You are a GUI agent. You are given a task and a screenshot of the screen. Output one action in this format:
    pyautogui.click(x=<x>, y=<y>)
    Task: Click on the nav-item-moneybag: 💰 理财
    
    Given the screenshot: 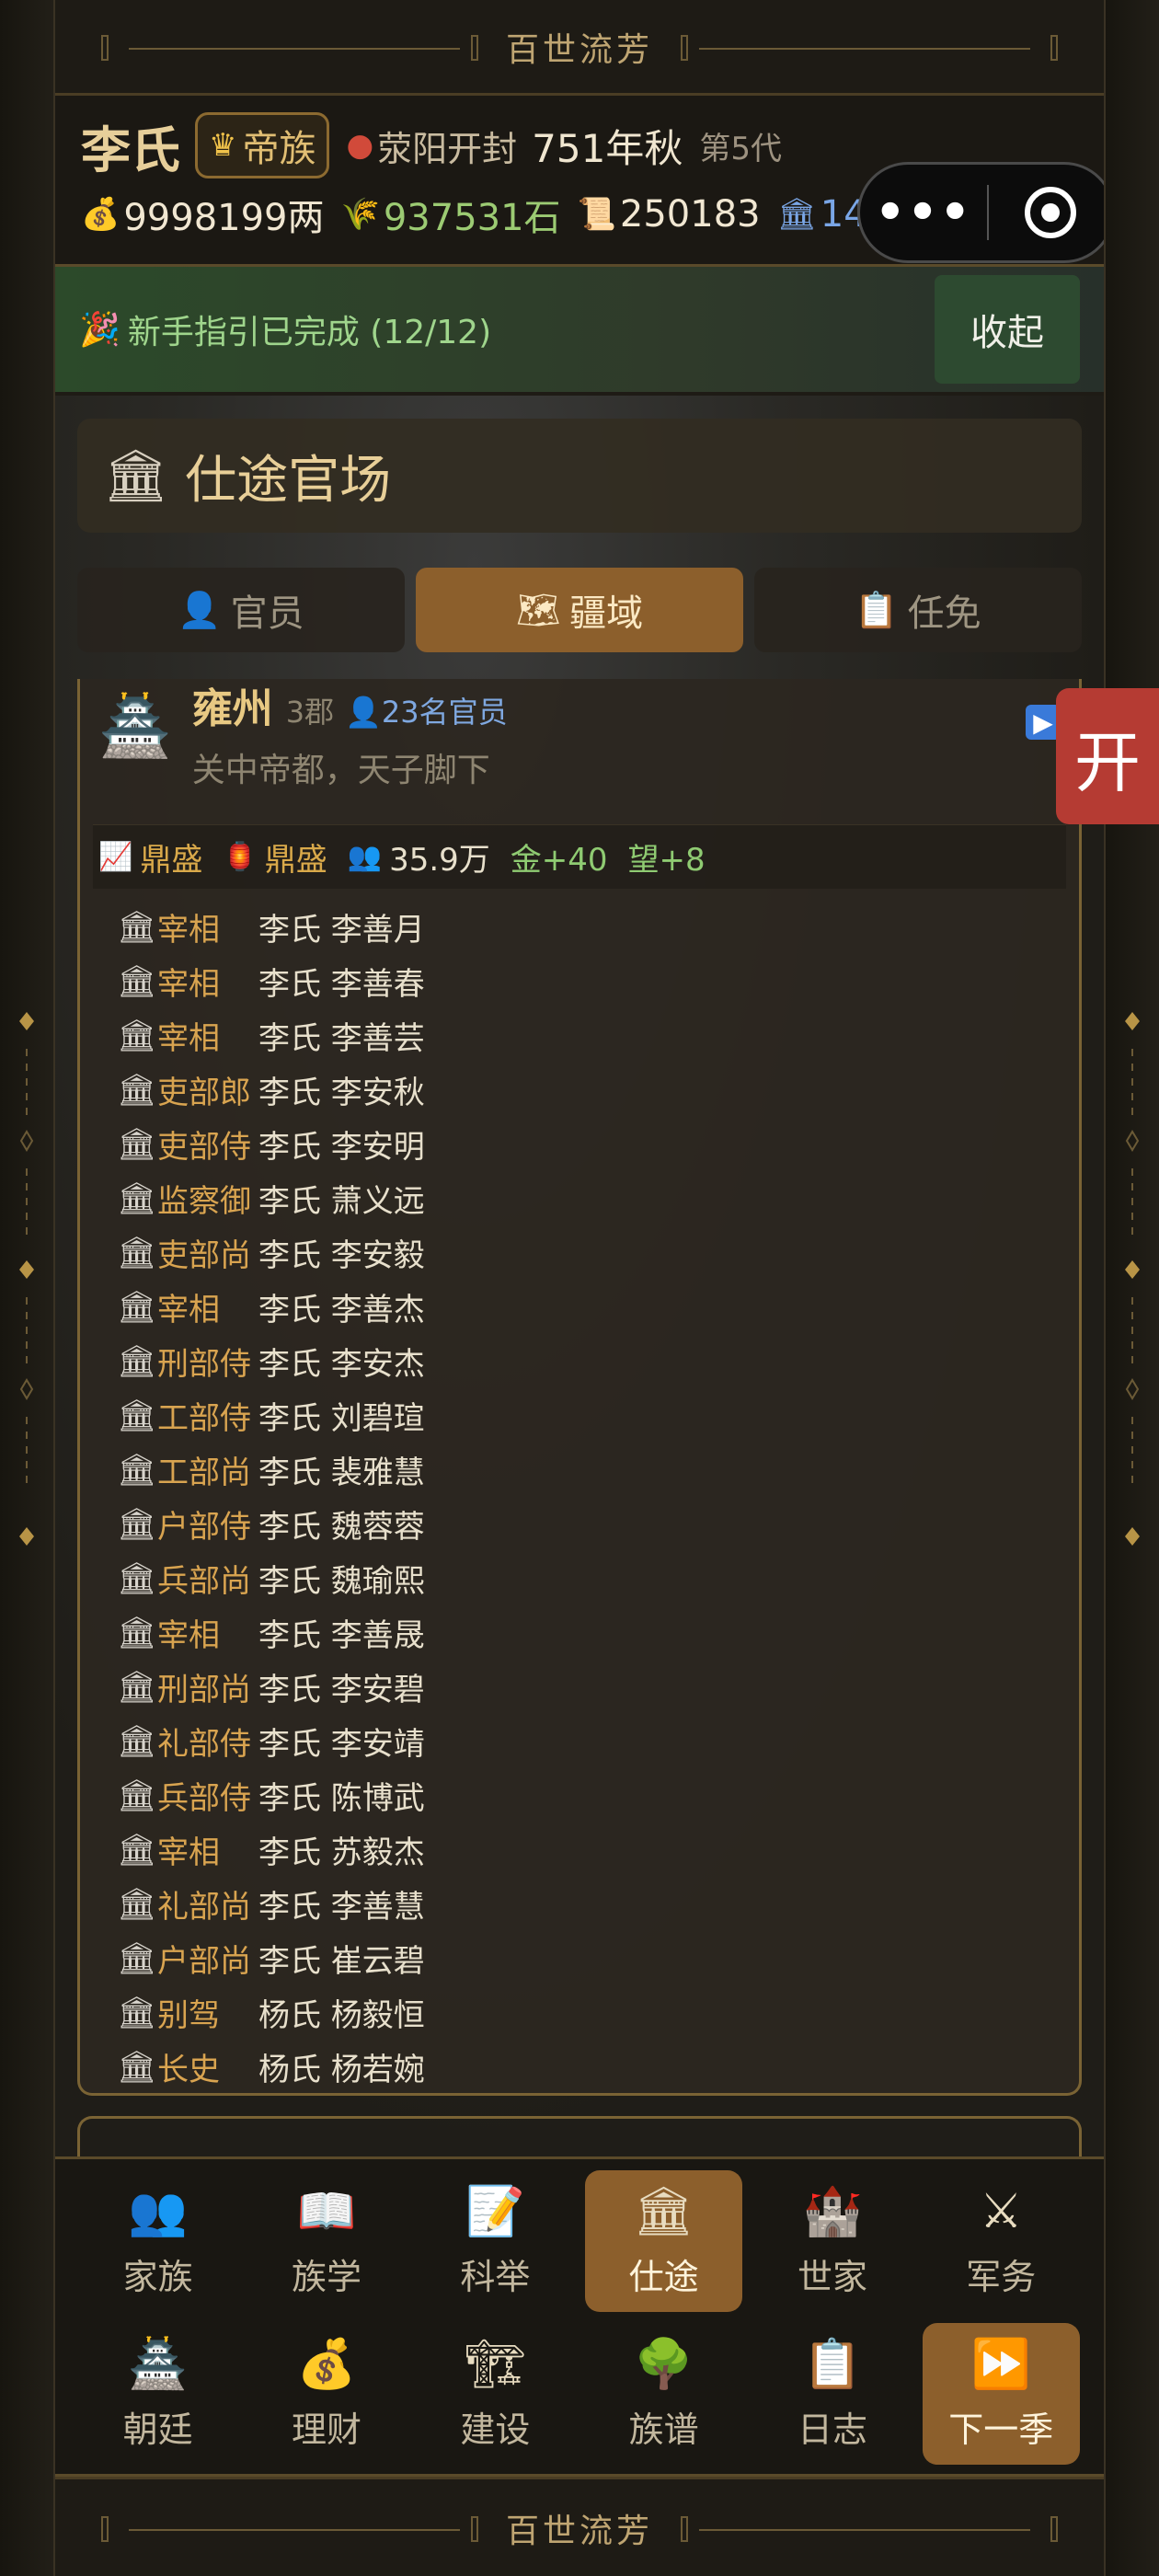 What is the action you would take?
    pyautogui.click(x=326, y=2394)
    